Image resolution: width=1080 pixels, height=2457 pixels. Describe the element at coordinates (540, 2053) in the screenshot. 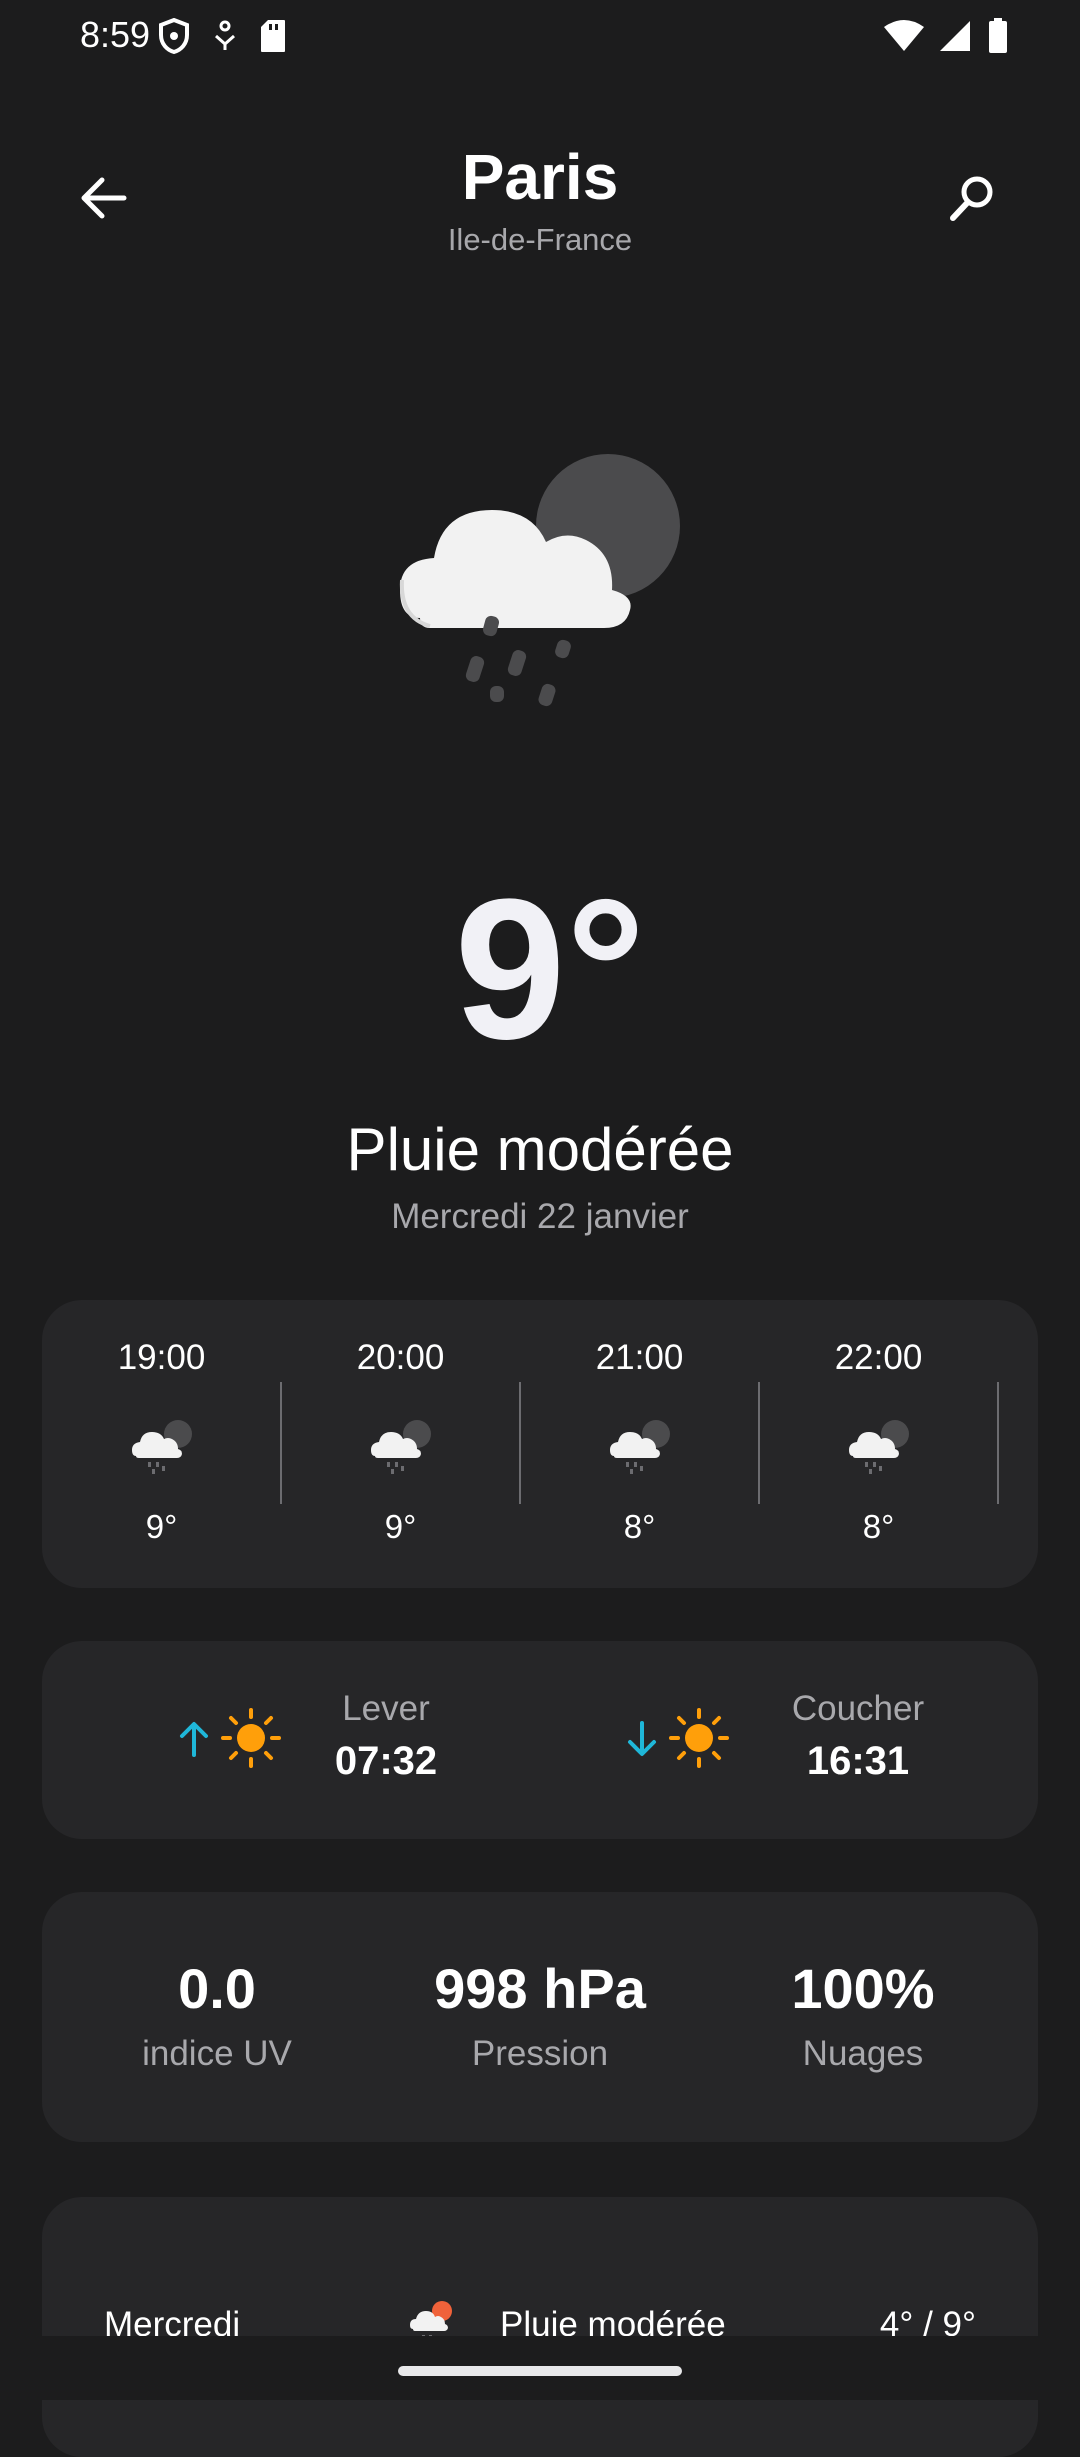

I see `stat-label: Pression` at that location.